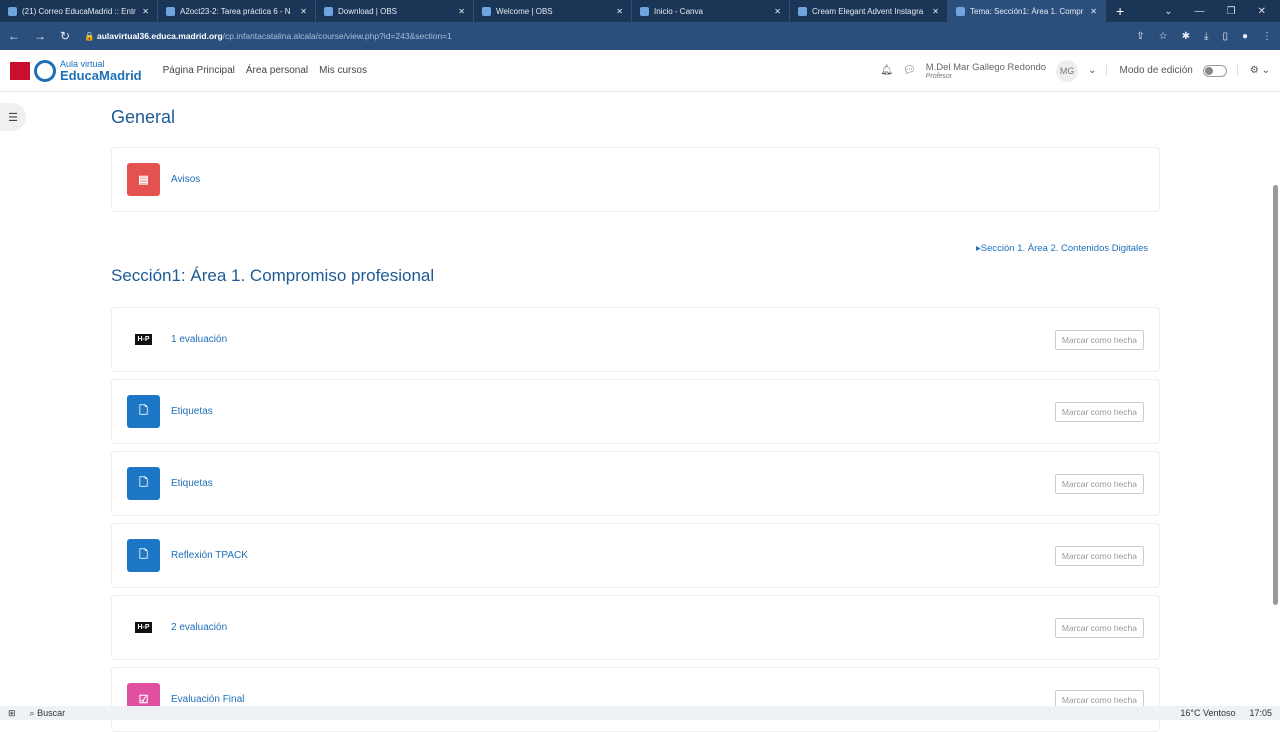 Image resolution: width=1280 pixels, height=732 pixels. What do you see at coordinates (207, 699) in the screenshot?
I see `activity-label: Evaluación Final` at bounding box center [207, 699].